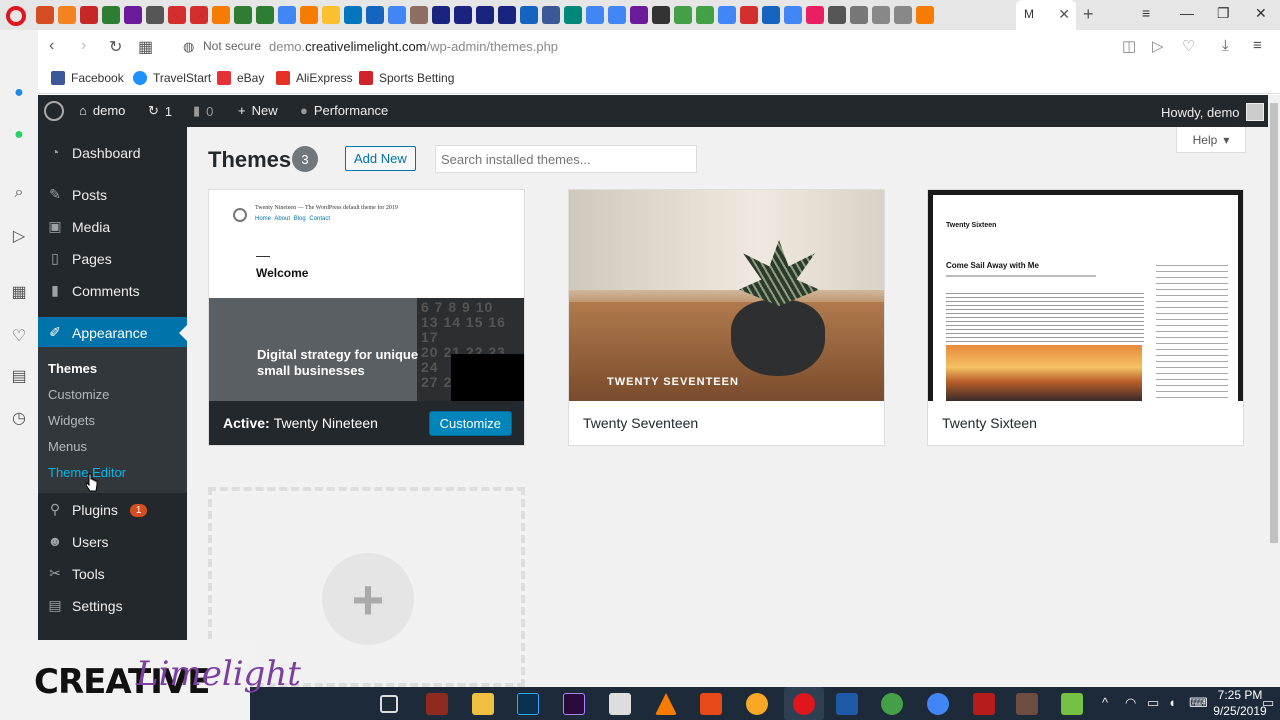 The width and height of the screenshot is (1280, 720). Describe the element at coordinates (1158, 46) in the screenshot. I see `send-icon: ▷` at that location.